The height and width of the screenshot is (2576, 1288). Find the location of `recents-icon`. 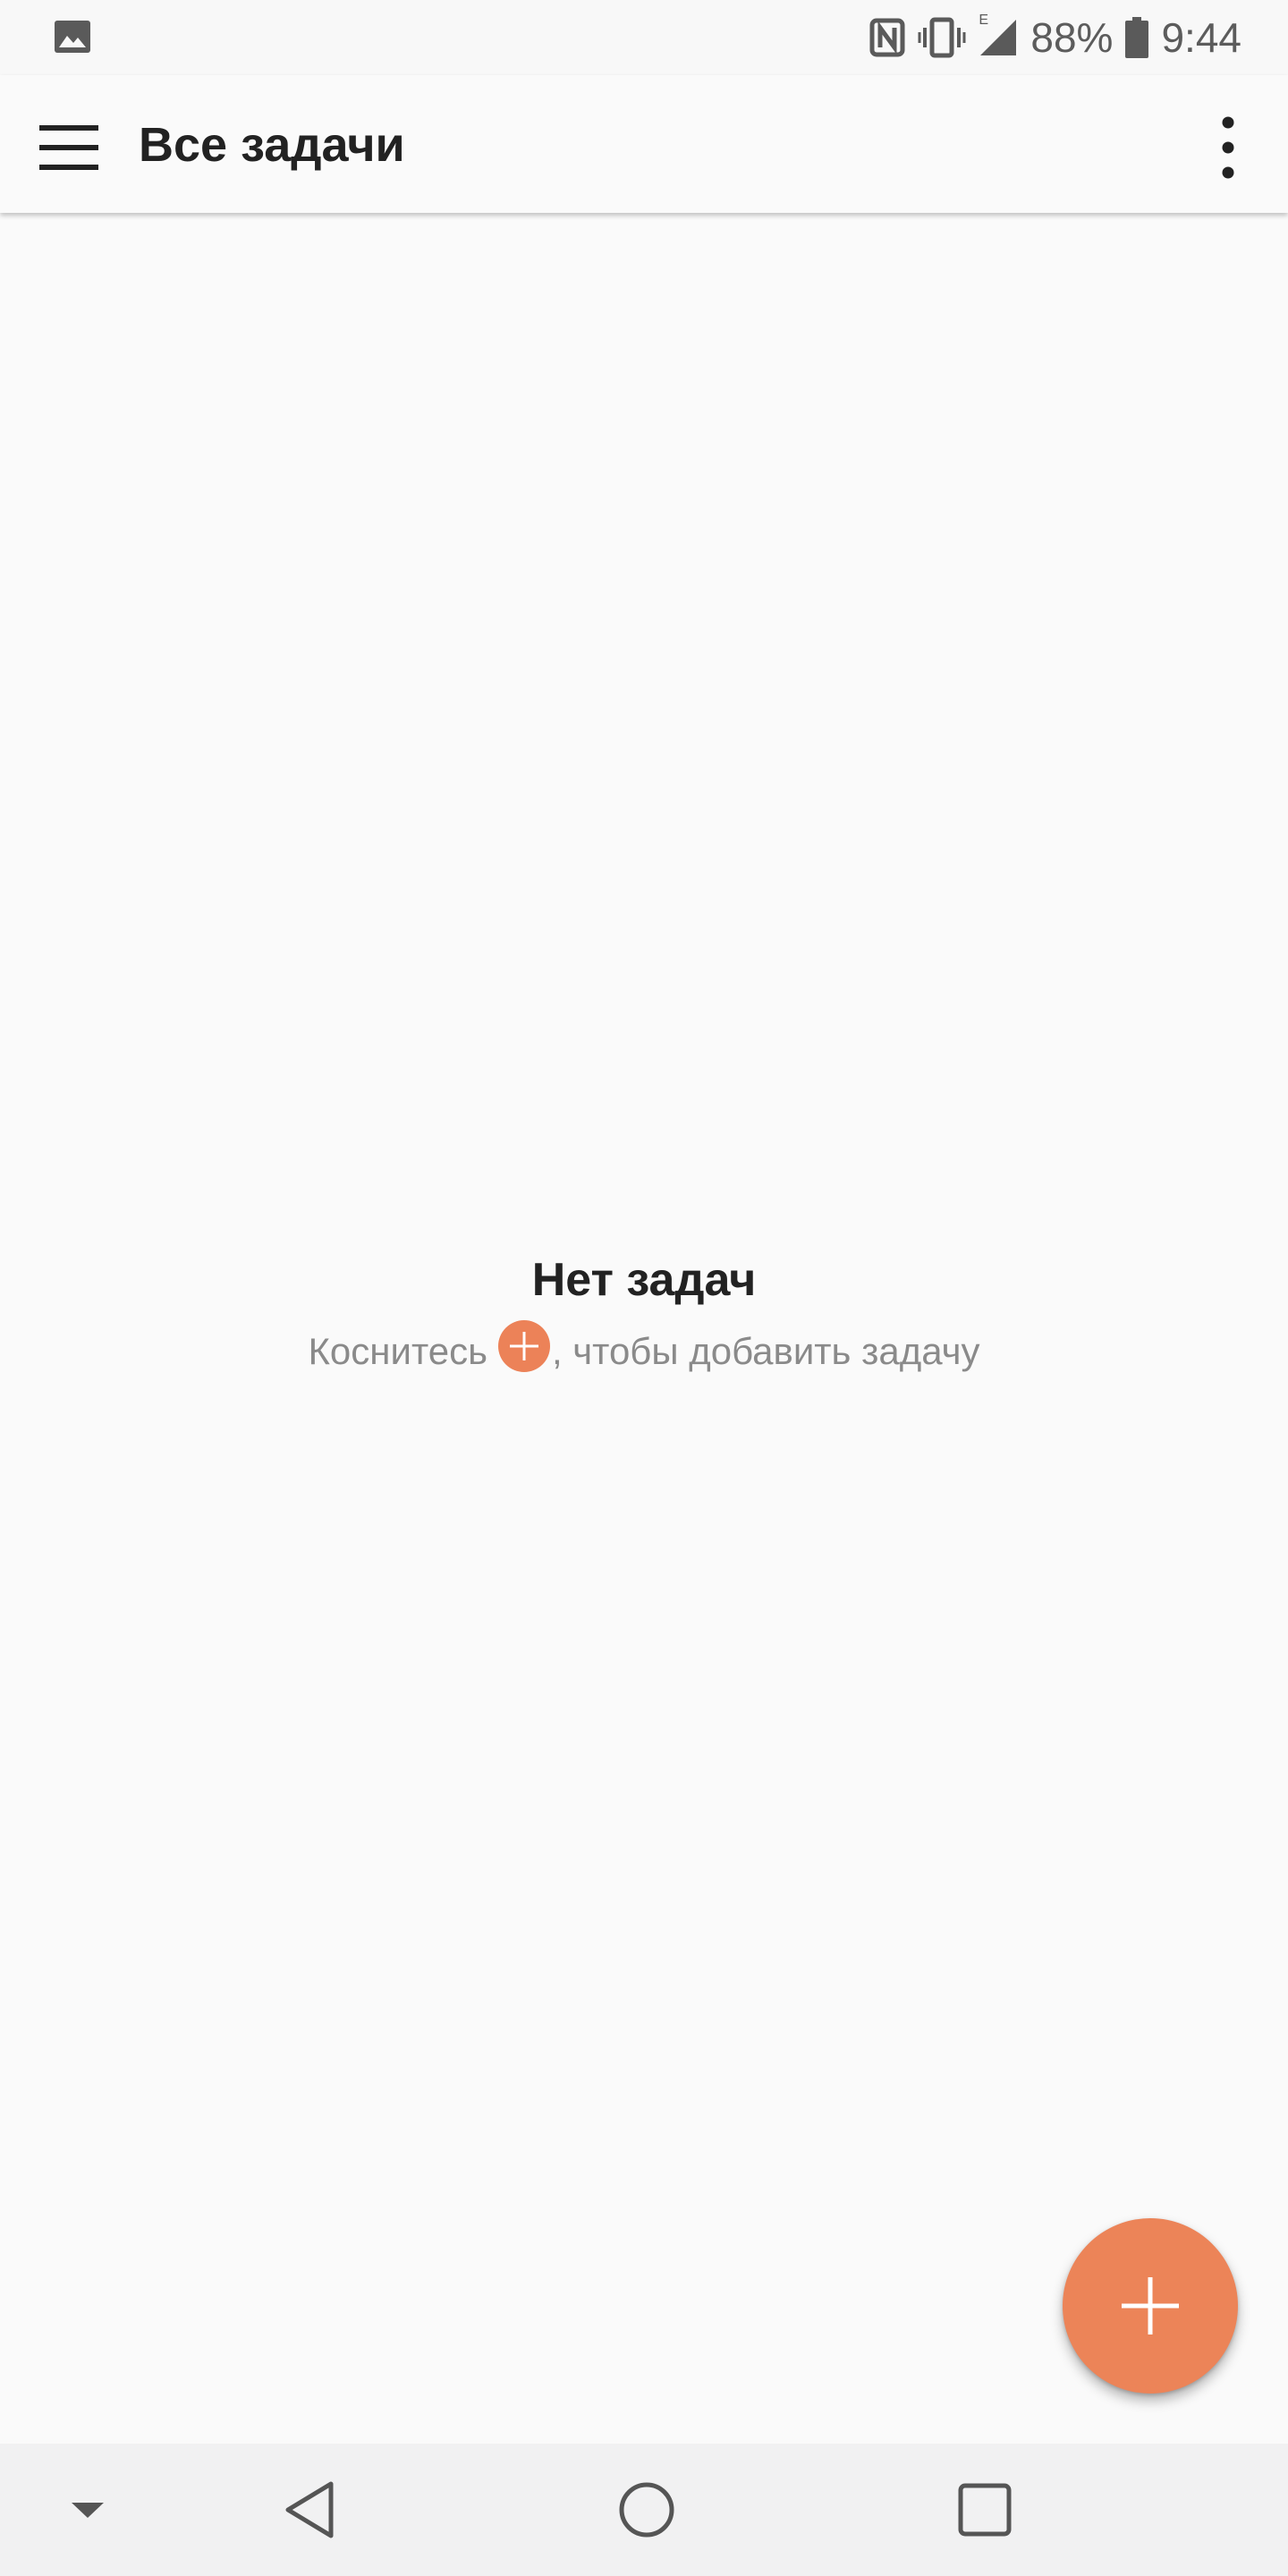

recents-icon is located at coordinates (985, 2510).